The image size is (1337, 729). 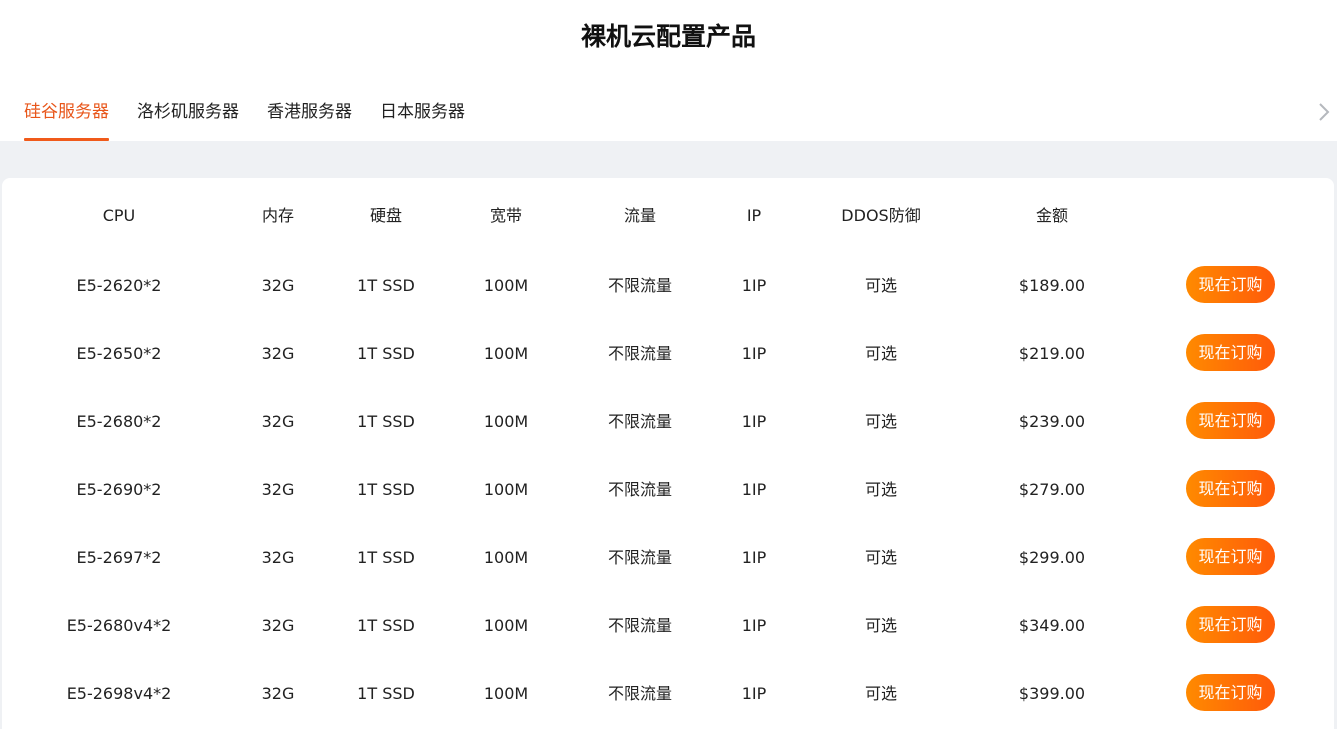 I want to click on tab-hong-kong: 香港服务器, so click(x=309, y=117).